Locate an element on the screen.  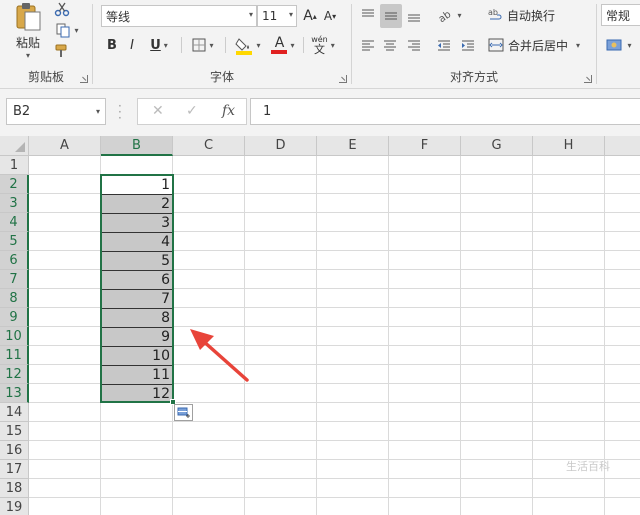
font-color-button: A ▾ is located at coordinates (283, 45).